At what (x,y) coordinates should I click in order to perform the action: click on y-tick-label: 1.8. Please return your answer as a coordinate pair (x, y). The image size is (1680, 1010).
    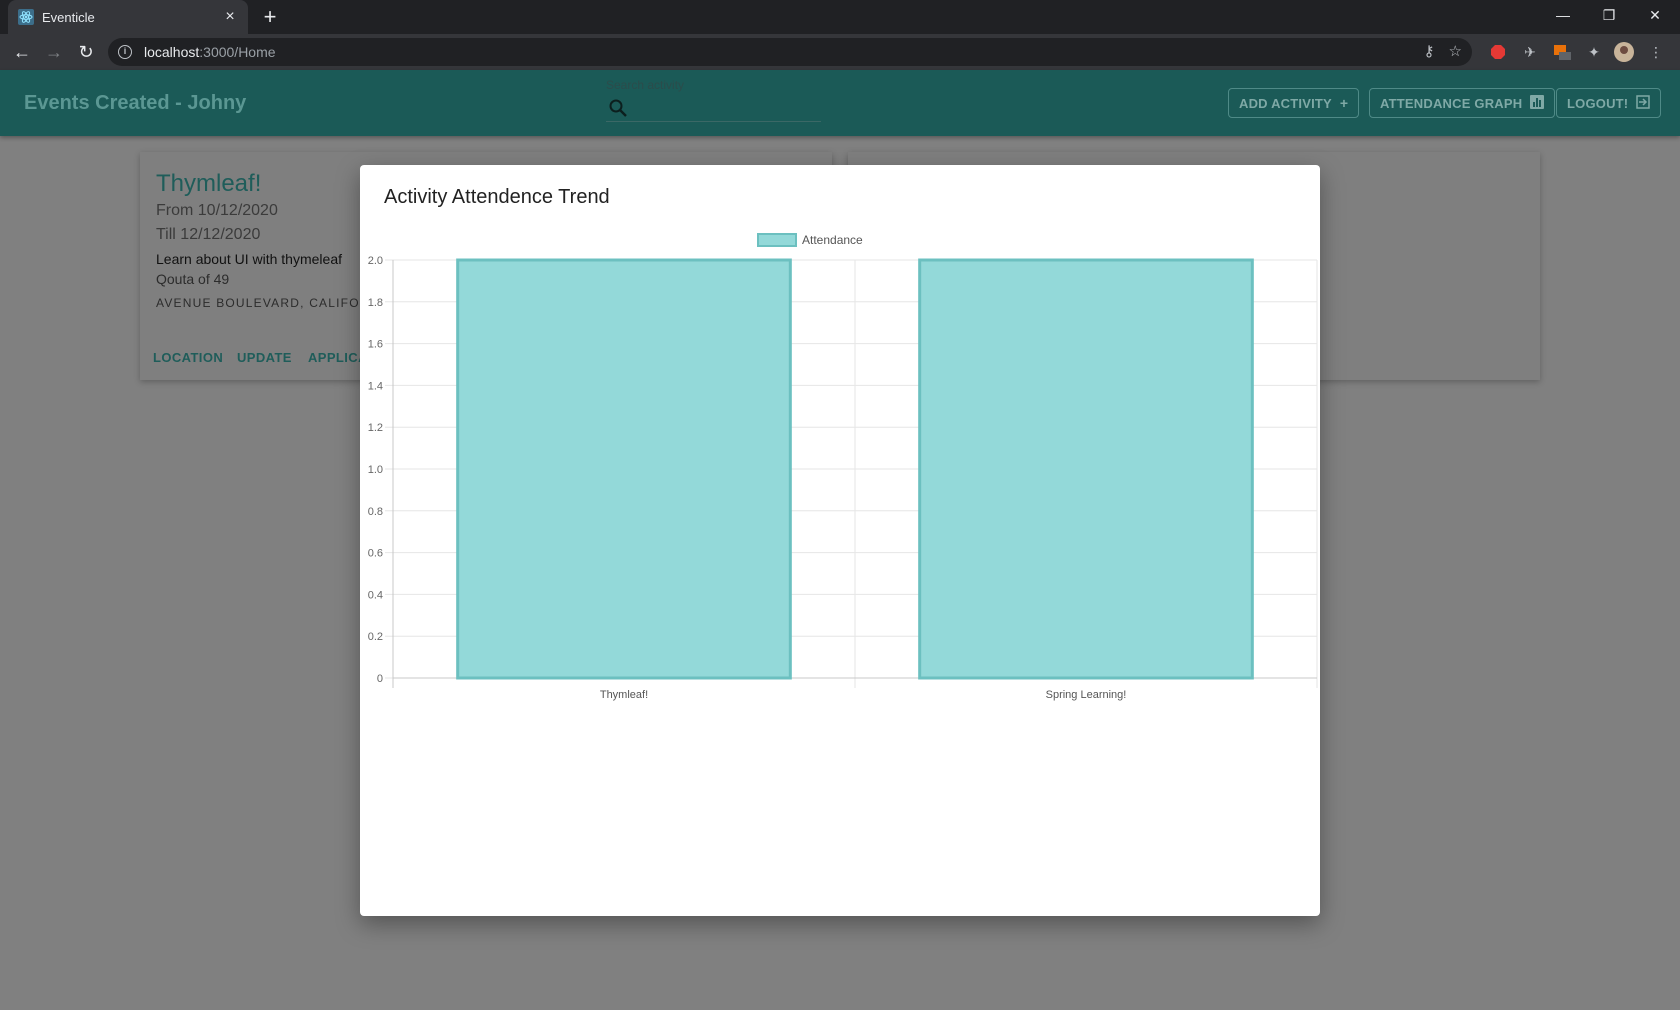
    Looking at the image, I should click on (375, 303).